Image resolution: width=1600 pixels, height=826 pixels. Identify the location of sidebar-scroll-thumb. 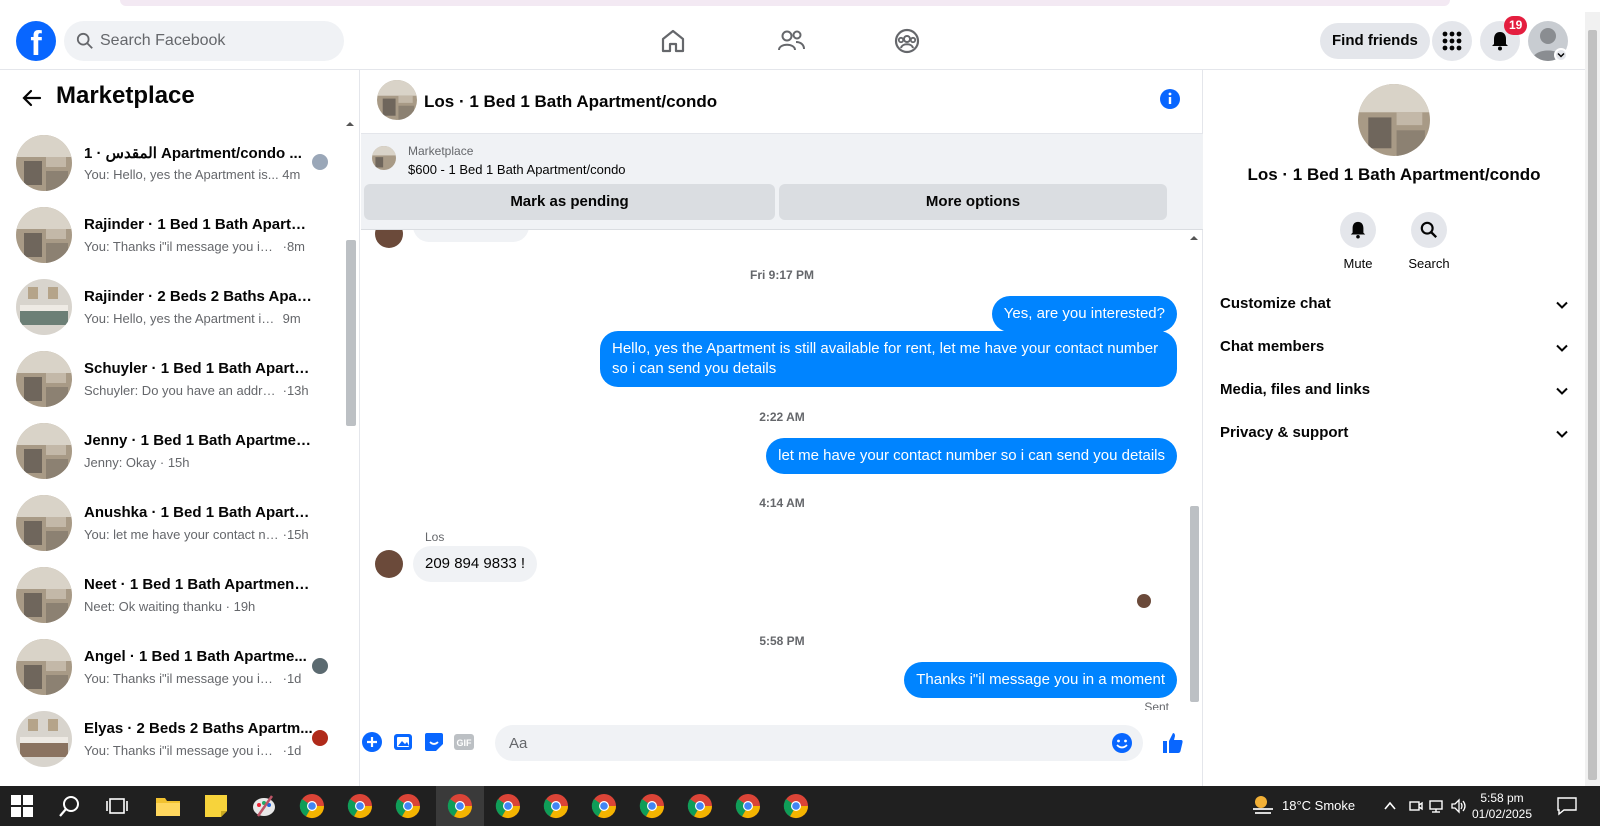
(351, 333).